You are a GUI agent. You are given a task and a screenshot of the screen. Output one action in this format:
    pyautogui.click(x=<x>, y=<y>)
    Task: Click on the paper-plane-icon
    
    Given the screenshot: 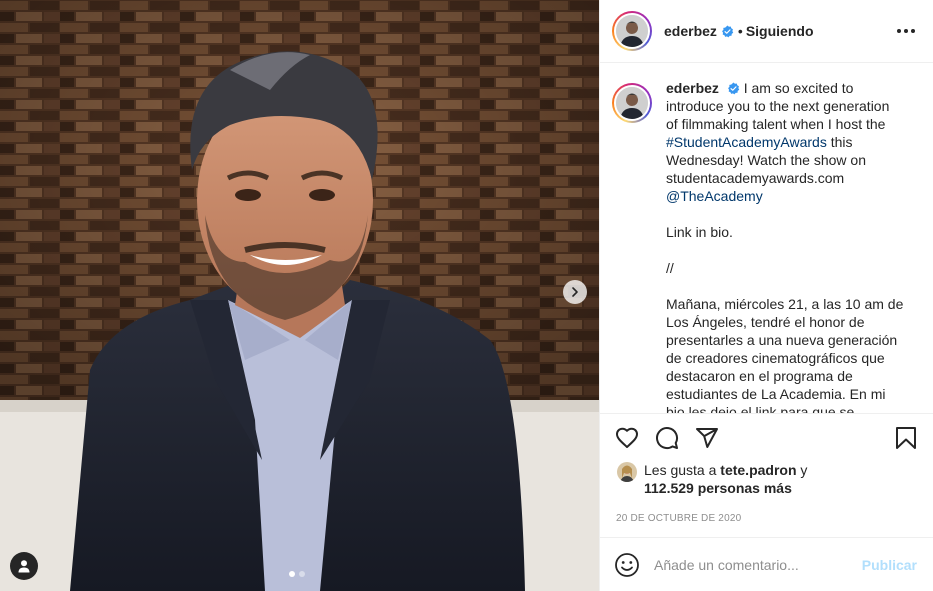 What is the action you would take?
    pyautogui.click(x=707, y=437)
    